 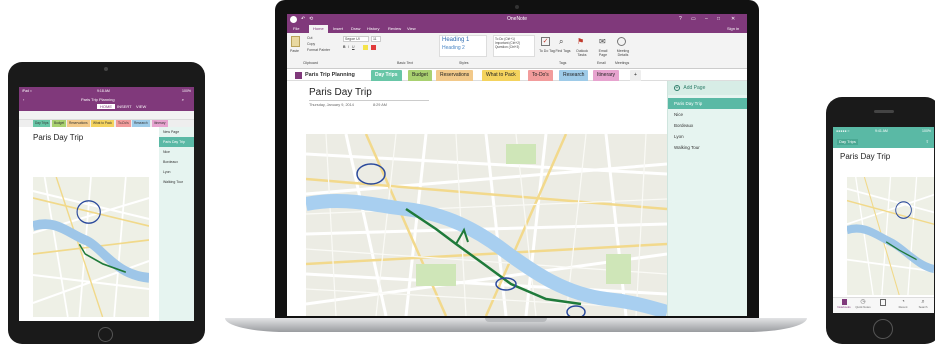 I want to click on email-page-icon: ✉, so click(x=602, y=41).